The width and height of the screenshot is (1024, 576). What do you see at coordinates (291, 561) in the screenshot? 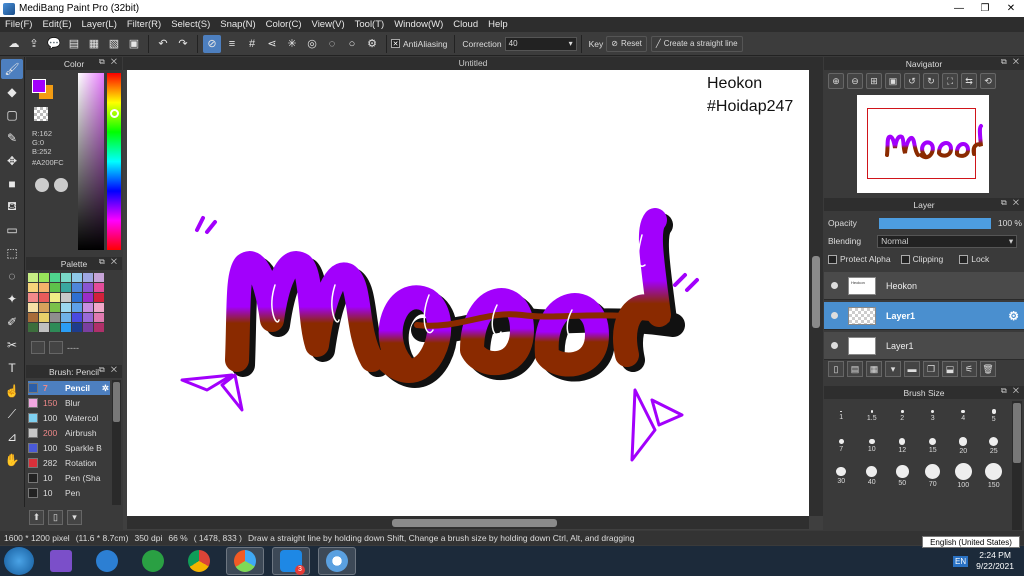
I see `taskbar-app-zalo: 3` at bounding box center [291, 561].